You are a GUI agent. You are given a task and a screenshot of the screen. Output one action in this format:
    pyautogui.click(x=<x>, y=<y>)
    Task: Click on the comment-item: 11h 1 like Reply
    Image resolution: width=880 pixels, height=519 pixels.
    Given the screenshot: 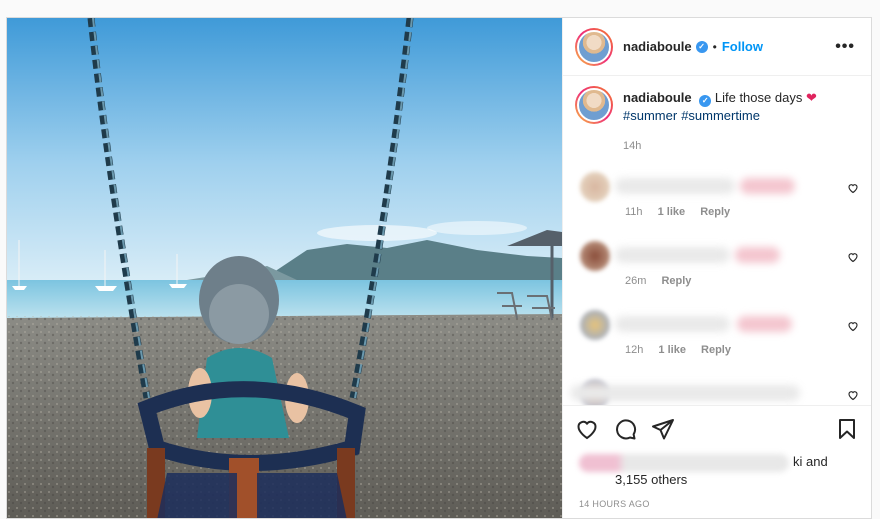 What is the action you would take?
    pyautogui.click(x=717, y=202)
    